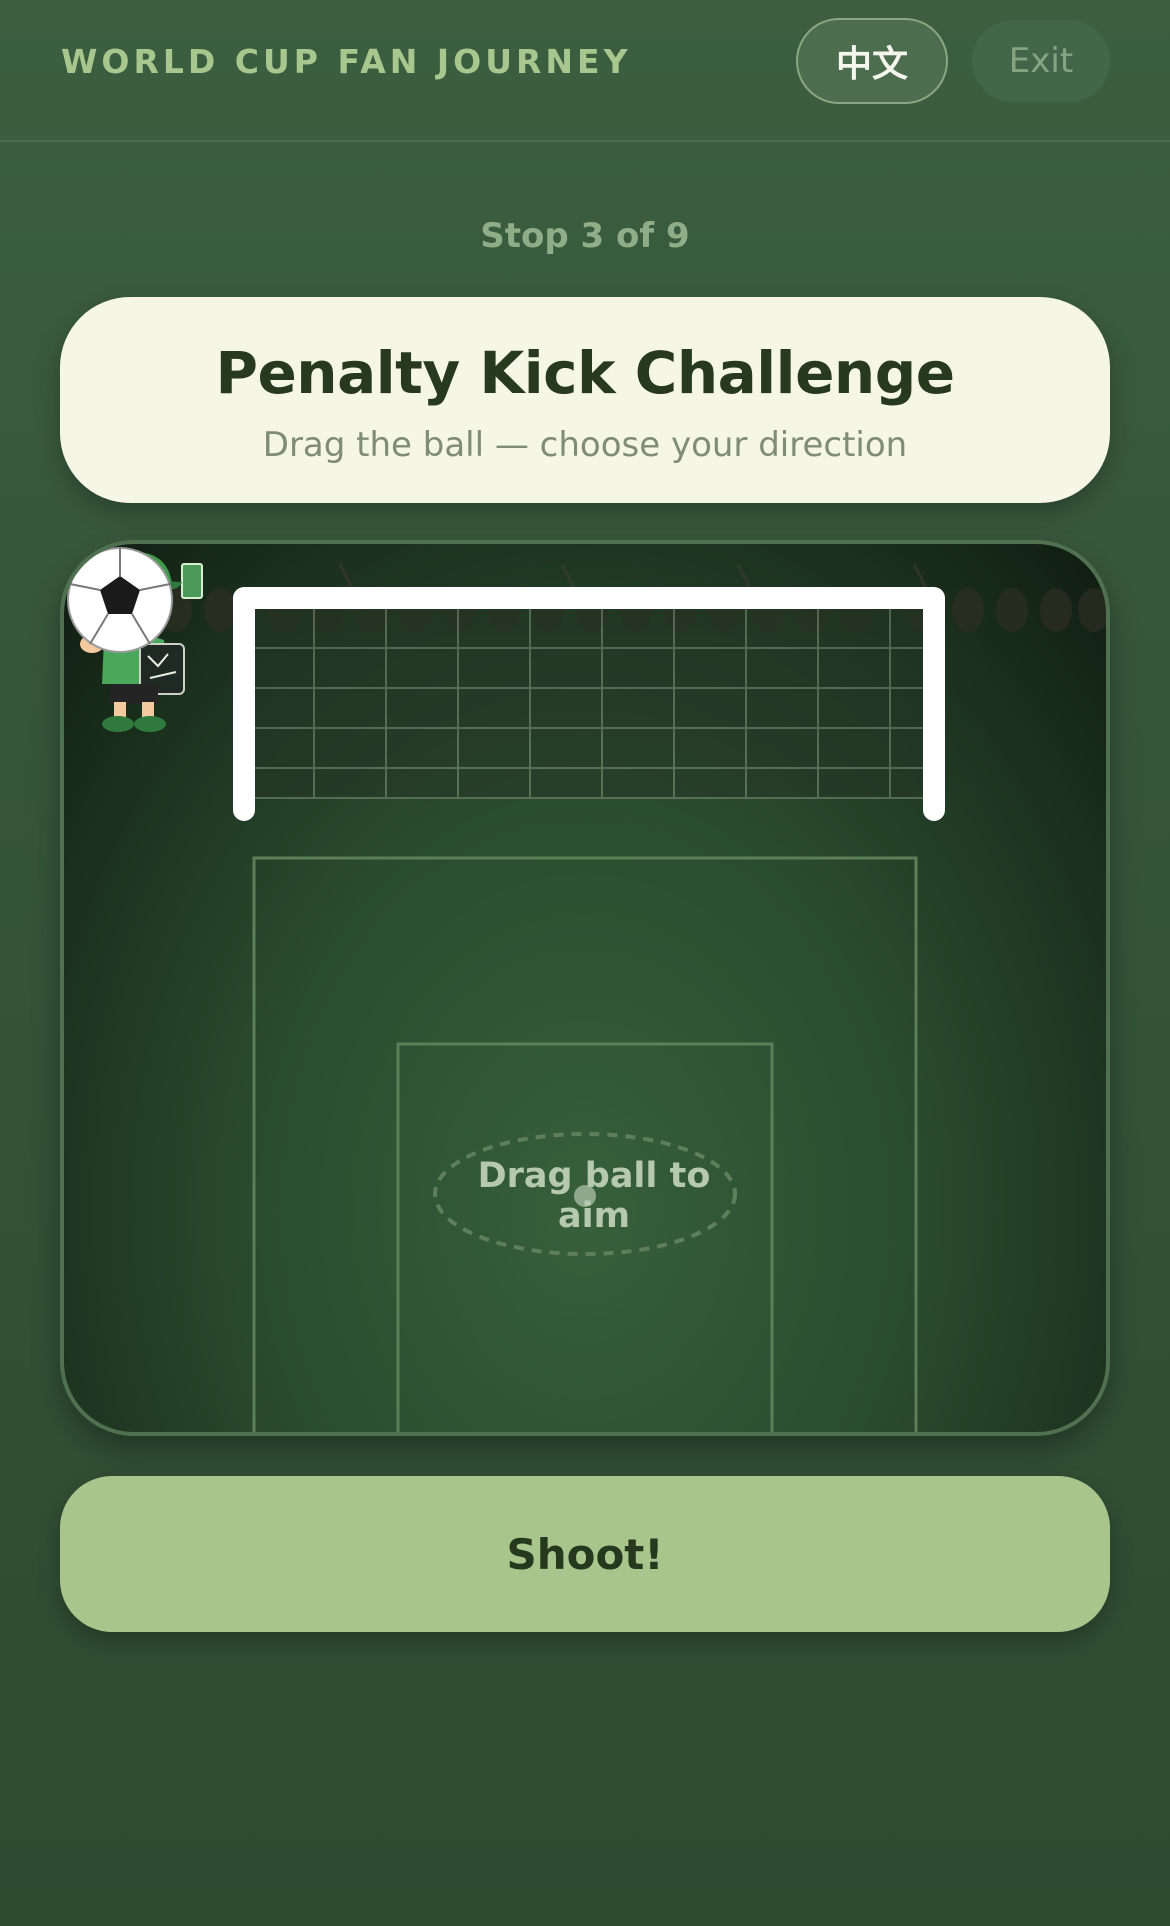 The width and height of the screenshot is (1170, 1926). What do you see at coordinates (120, 600) in the screenshot?
I see `soccer-ball-icon` at bounding box center [120, 600].